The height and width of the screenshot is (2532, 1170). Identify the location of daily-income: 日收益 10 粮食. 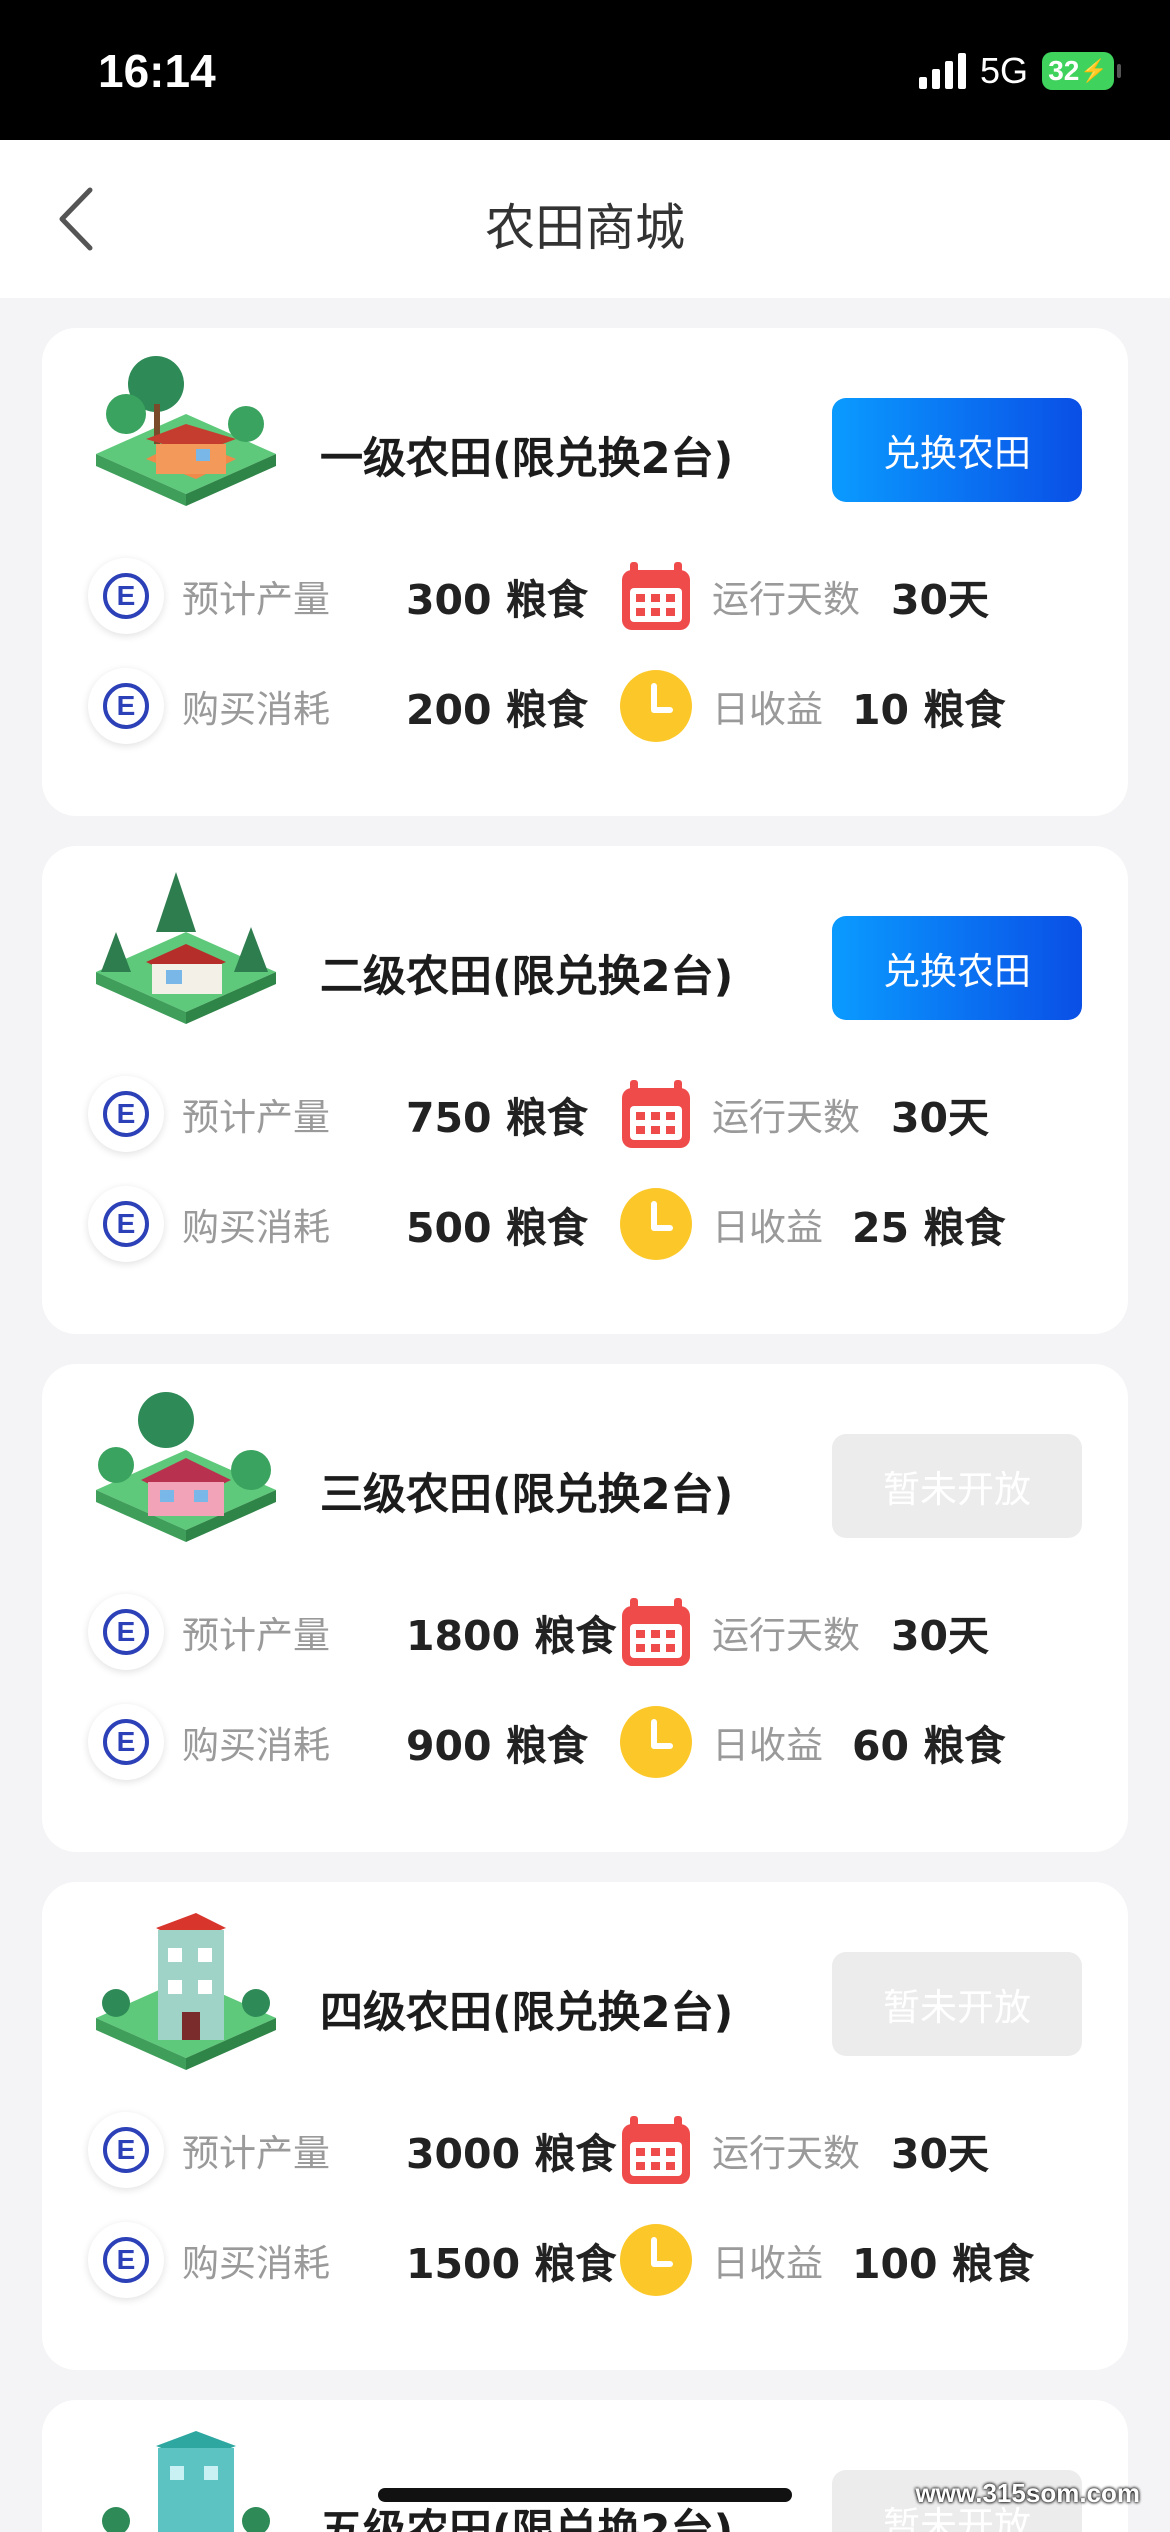
(810, 706).